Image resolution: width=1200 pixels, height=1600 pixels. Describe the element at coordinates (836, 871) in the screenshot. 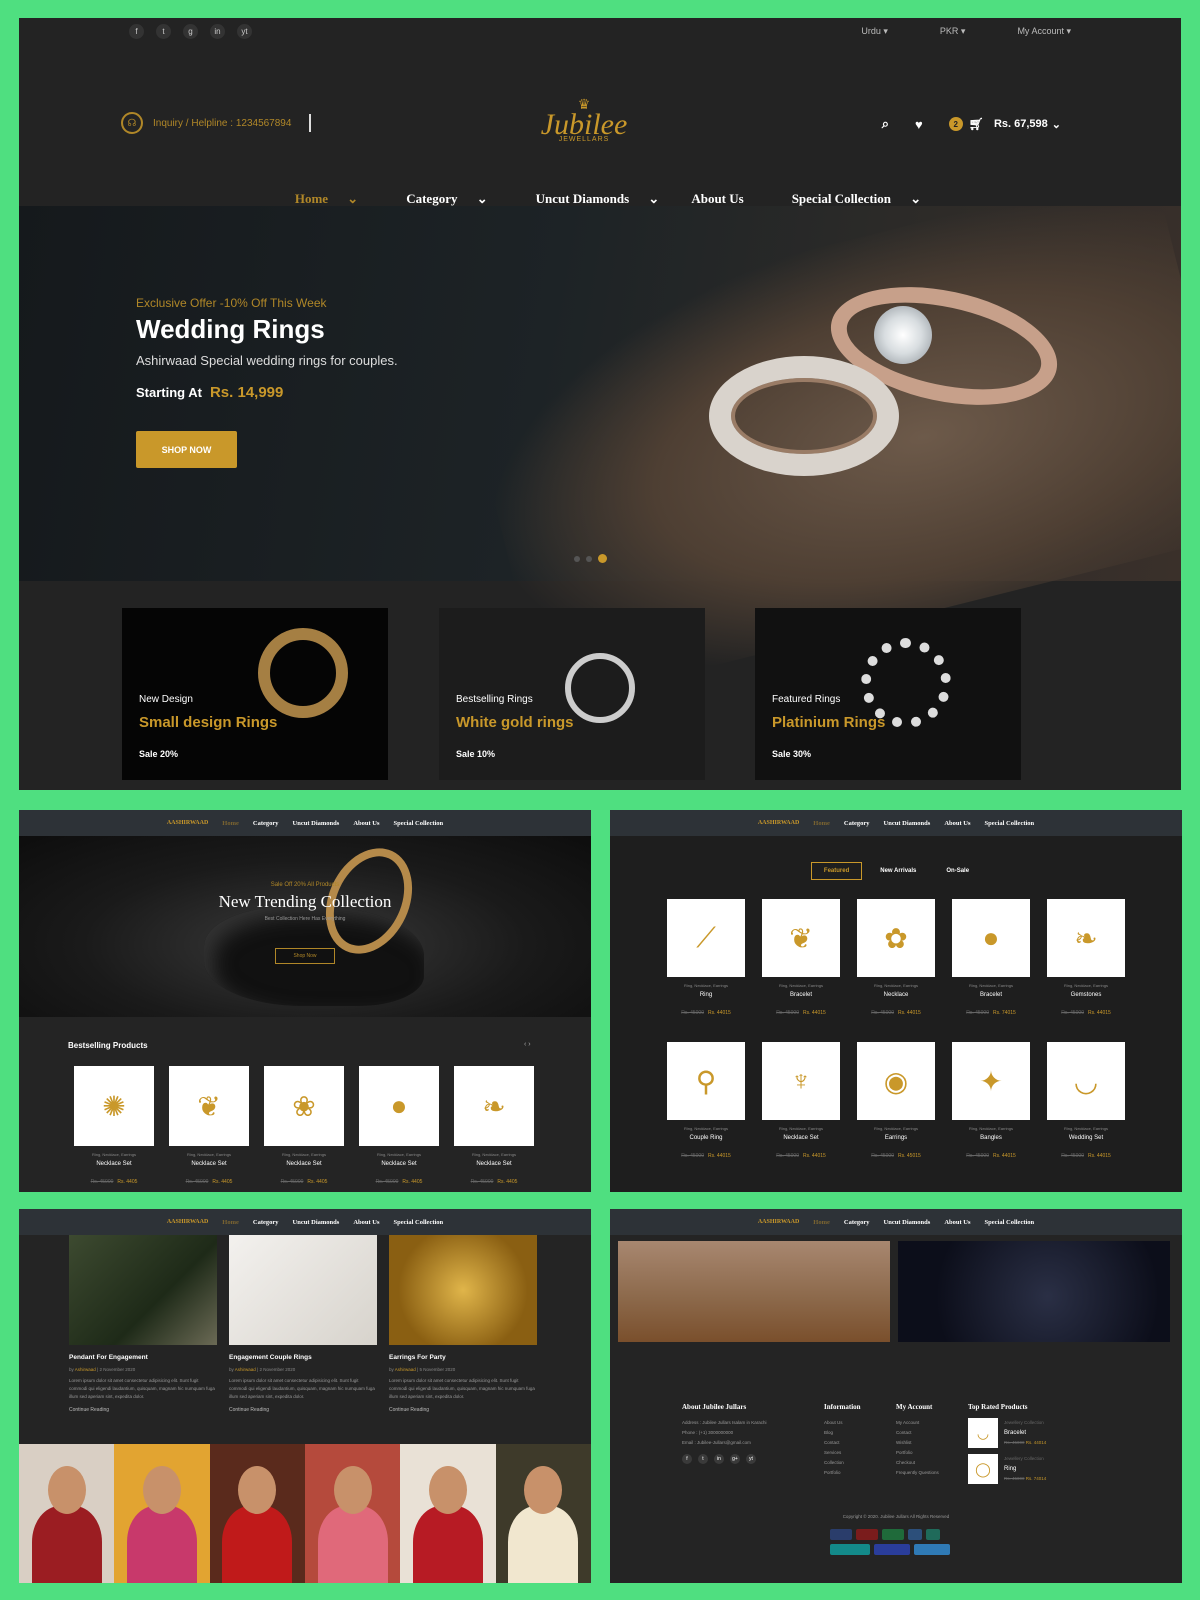

I see `tab-featured: Featured` at that location.